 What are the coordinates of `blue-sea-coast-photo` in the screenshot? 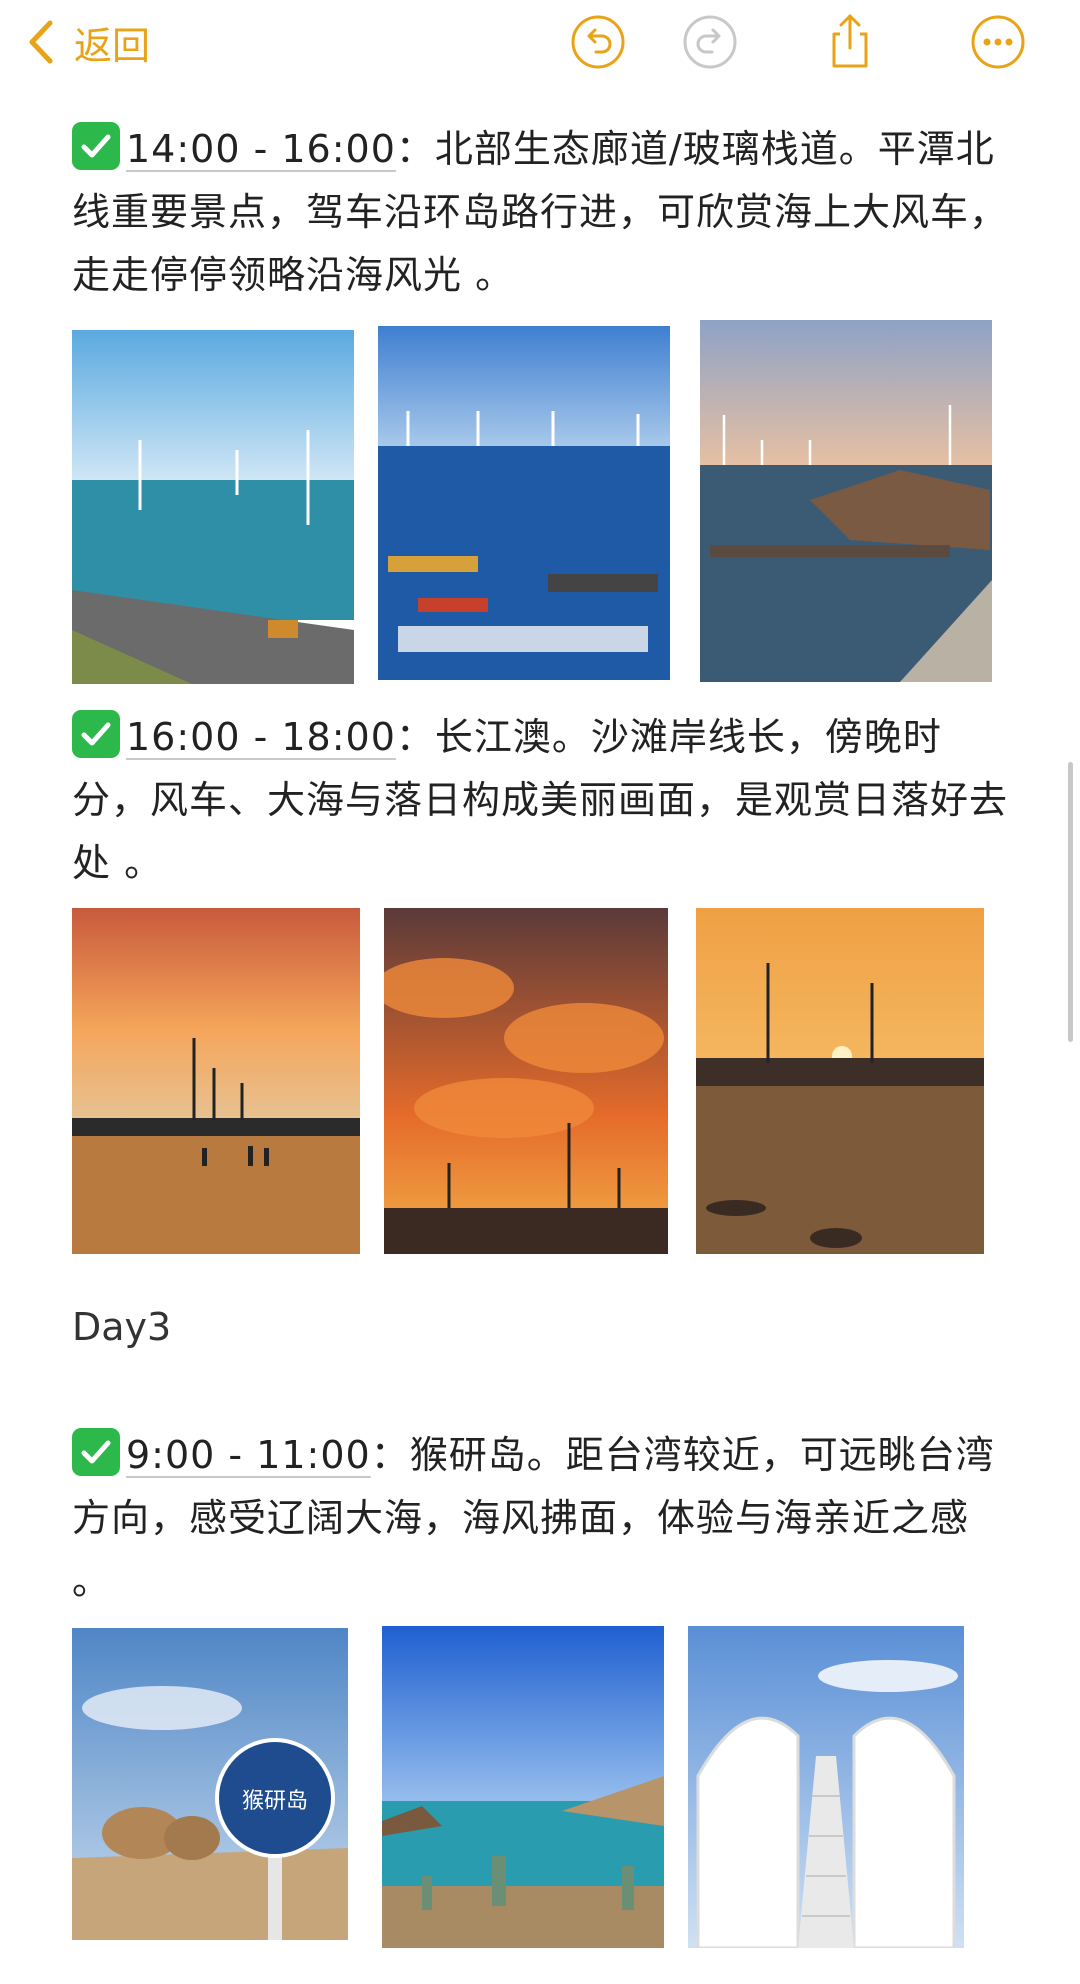 It's located at (523, 1787).